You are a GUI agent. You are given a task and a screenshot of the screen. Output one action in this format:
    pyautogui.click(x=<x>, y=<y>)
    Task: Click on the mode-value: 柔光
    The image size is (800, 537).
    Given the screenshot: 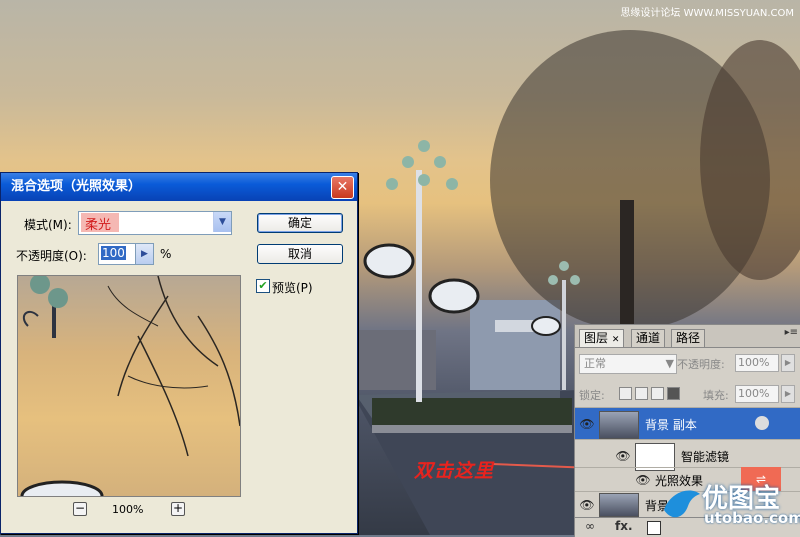 What is the action you would take?
    pyautogui.click(x=98, y=225)
    